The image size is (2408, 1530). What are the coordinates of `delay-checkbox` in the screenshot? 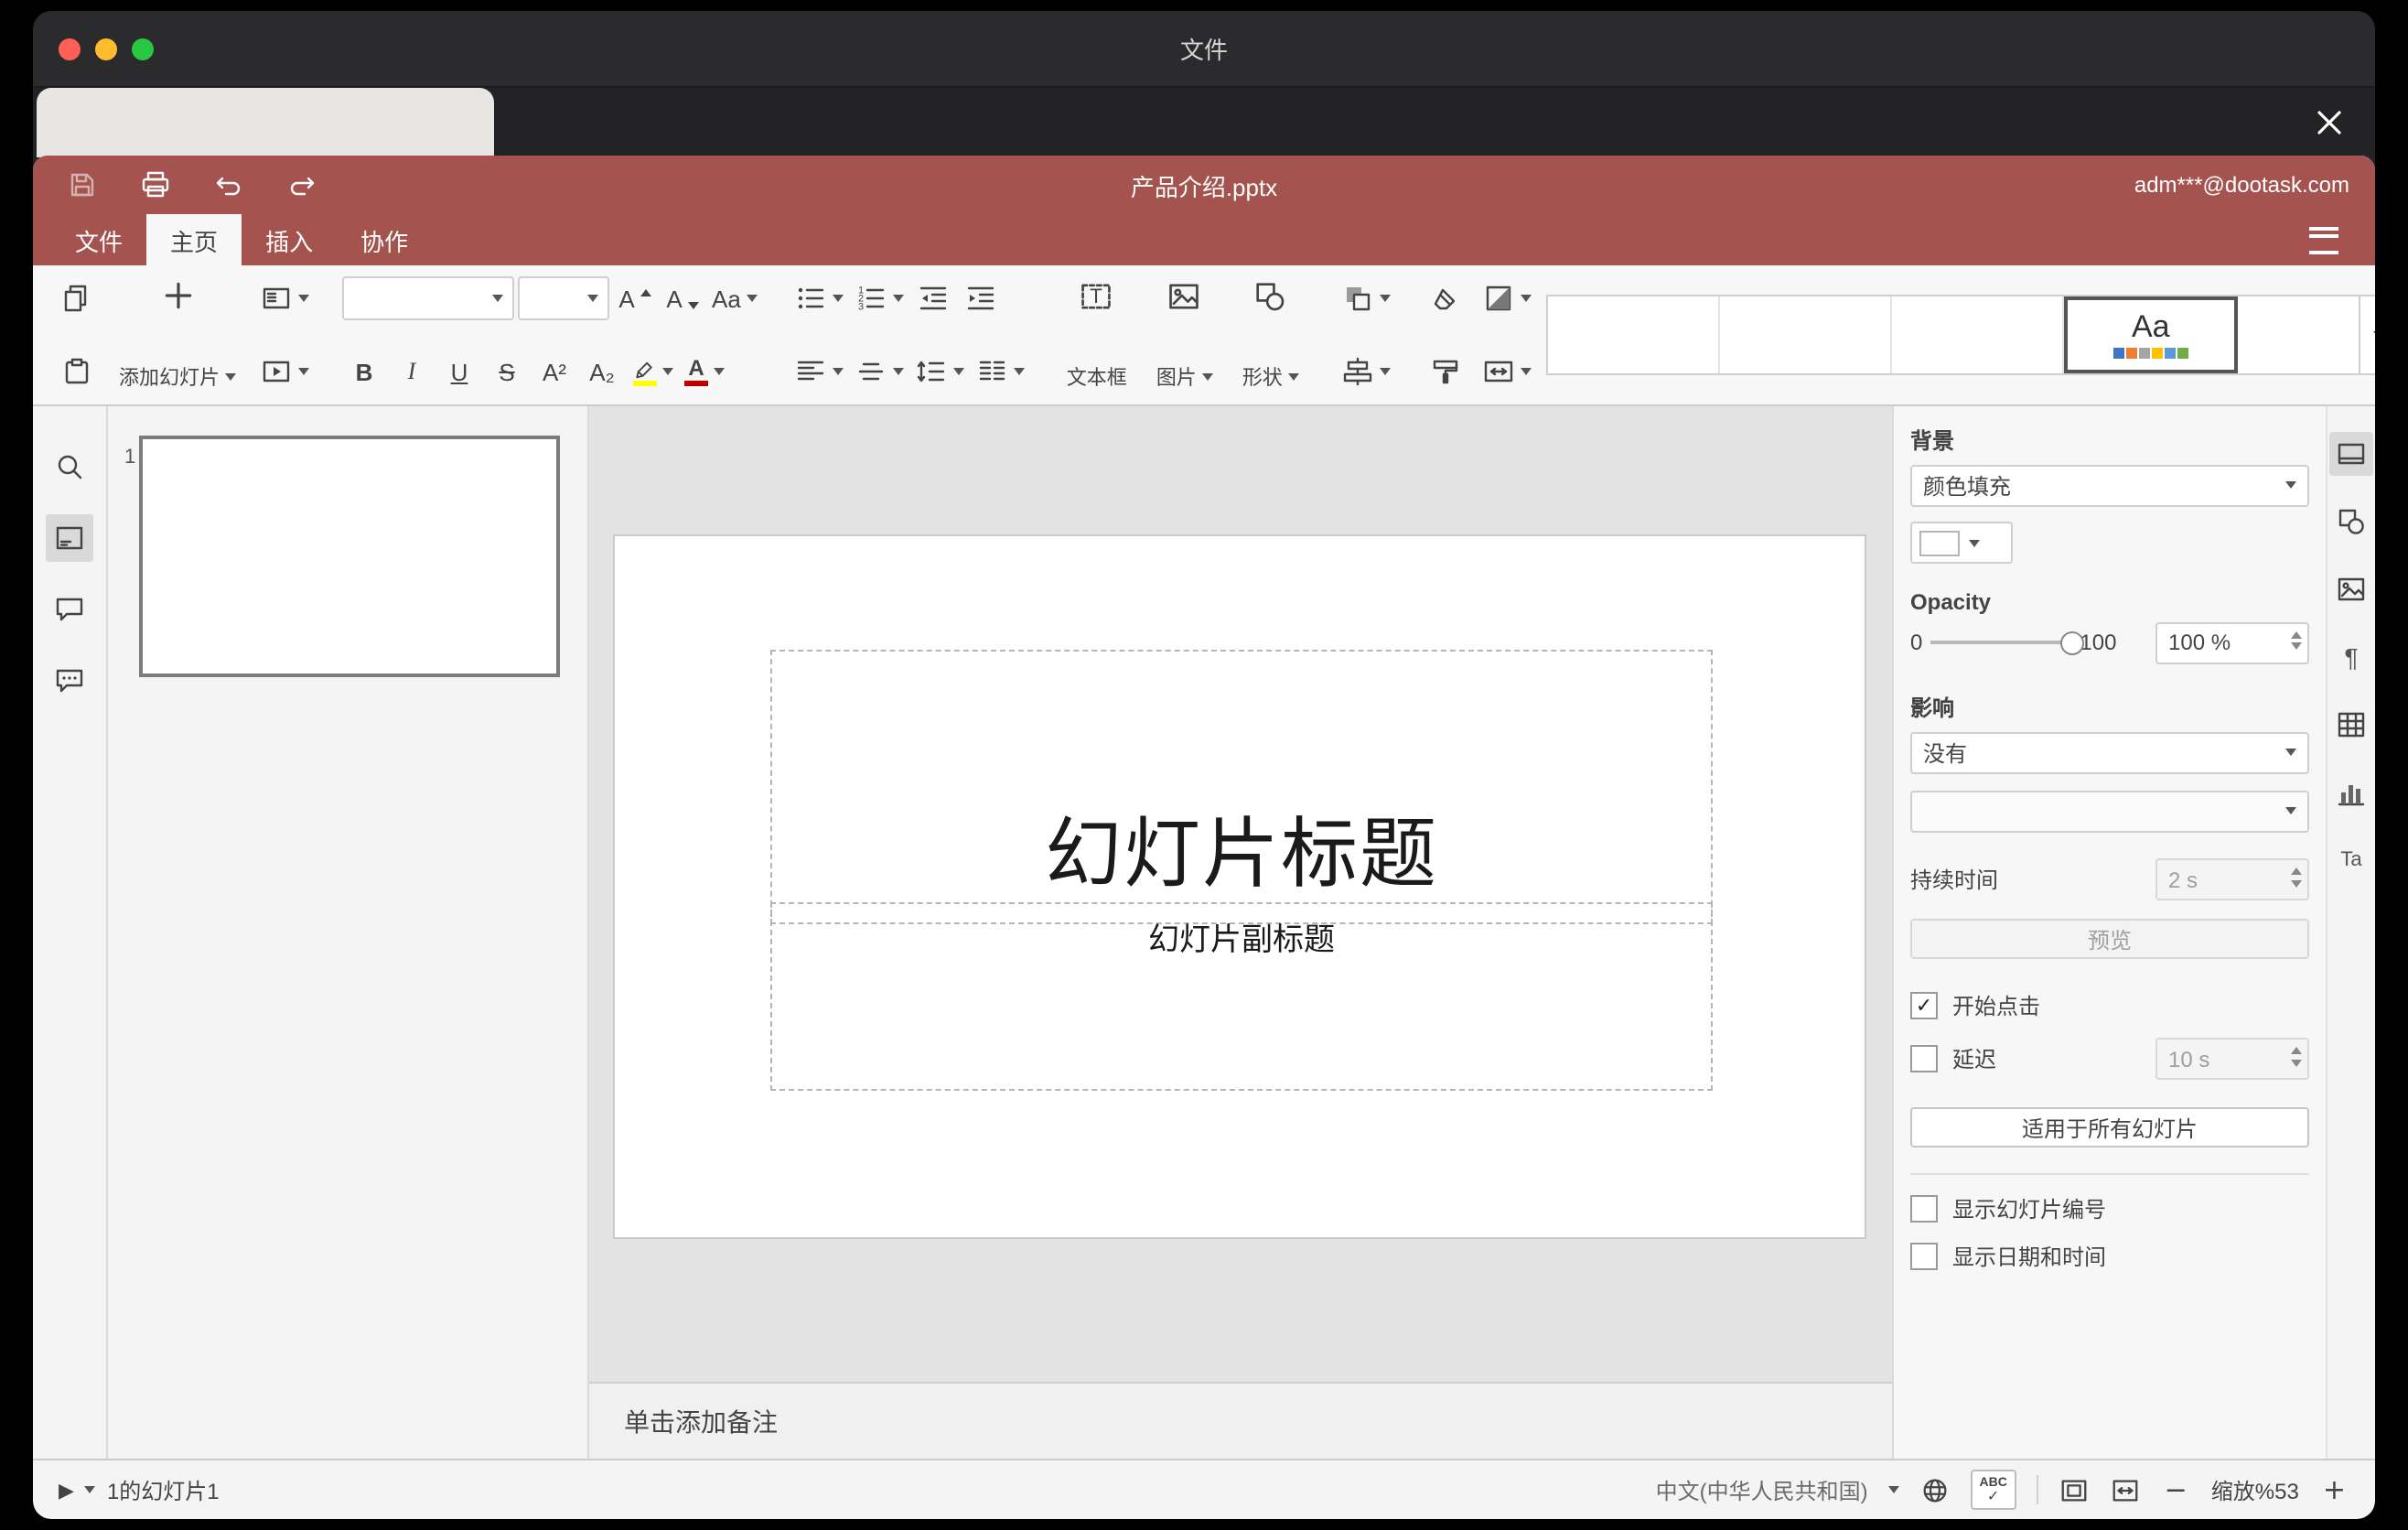 It's located at (1924, 1058).